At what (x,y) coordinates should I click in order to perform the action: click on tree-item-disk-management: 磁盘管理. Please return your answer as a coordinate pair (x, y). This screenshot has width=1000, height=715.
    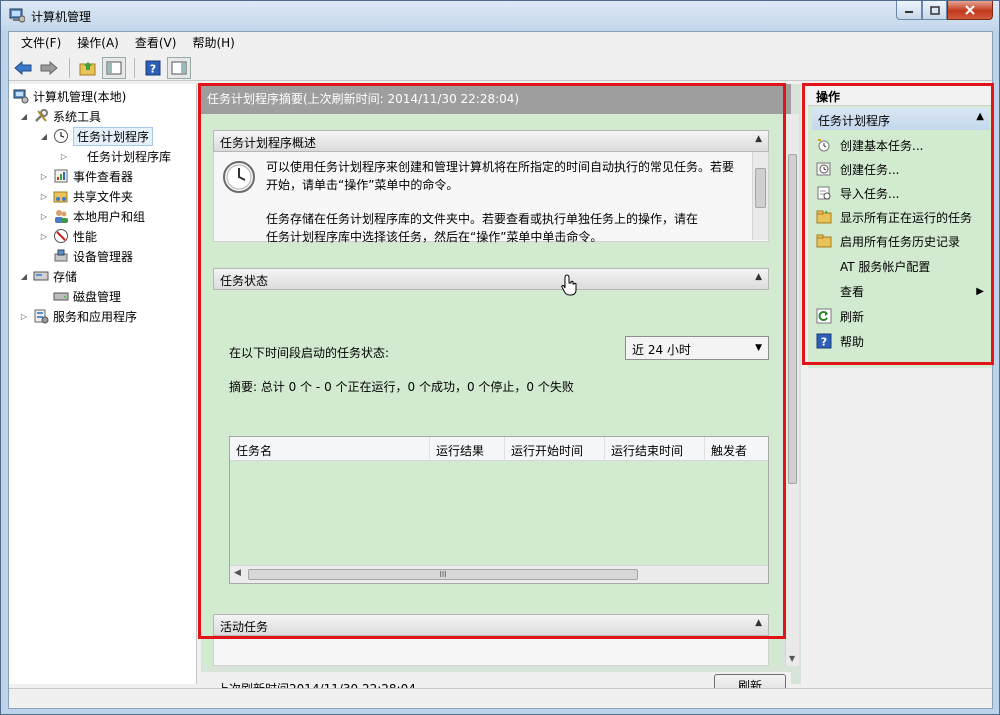
    Looking at the image, I should click on (87, 296).